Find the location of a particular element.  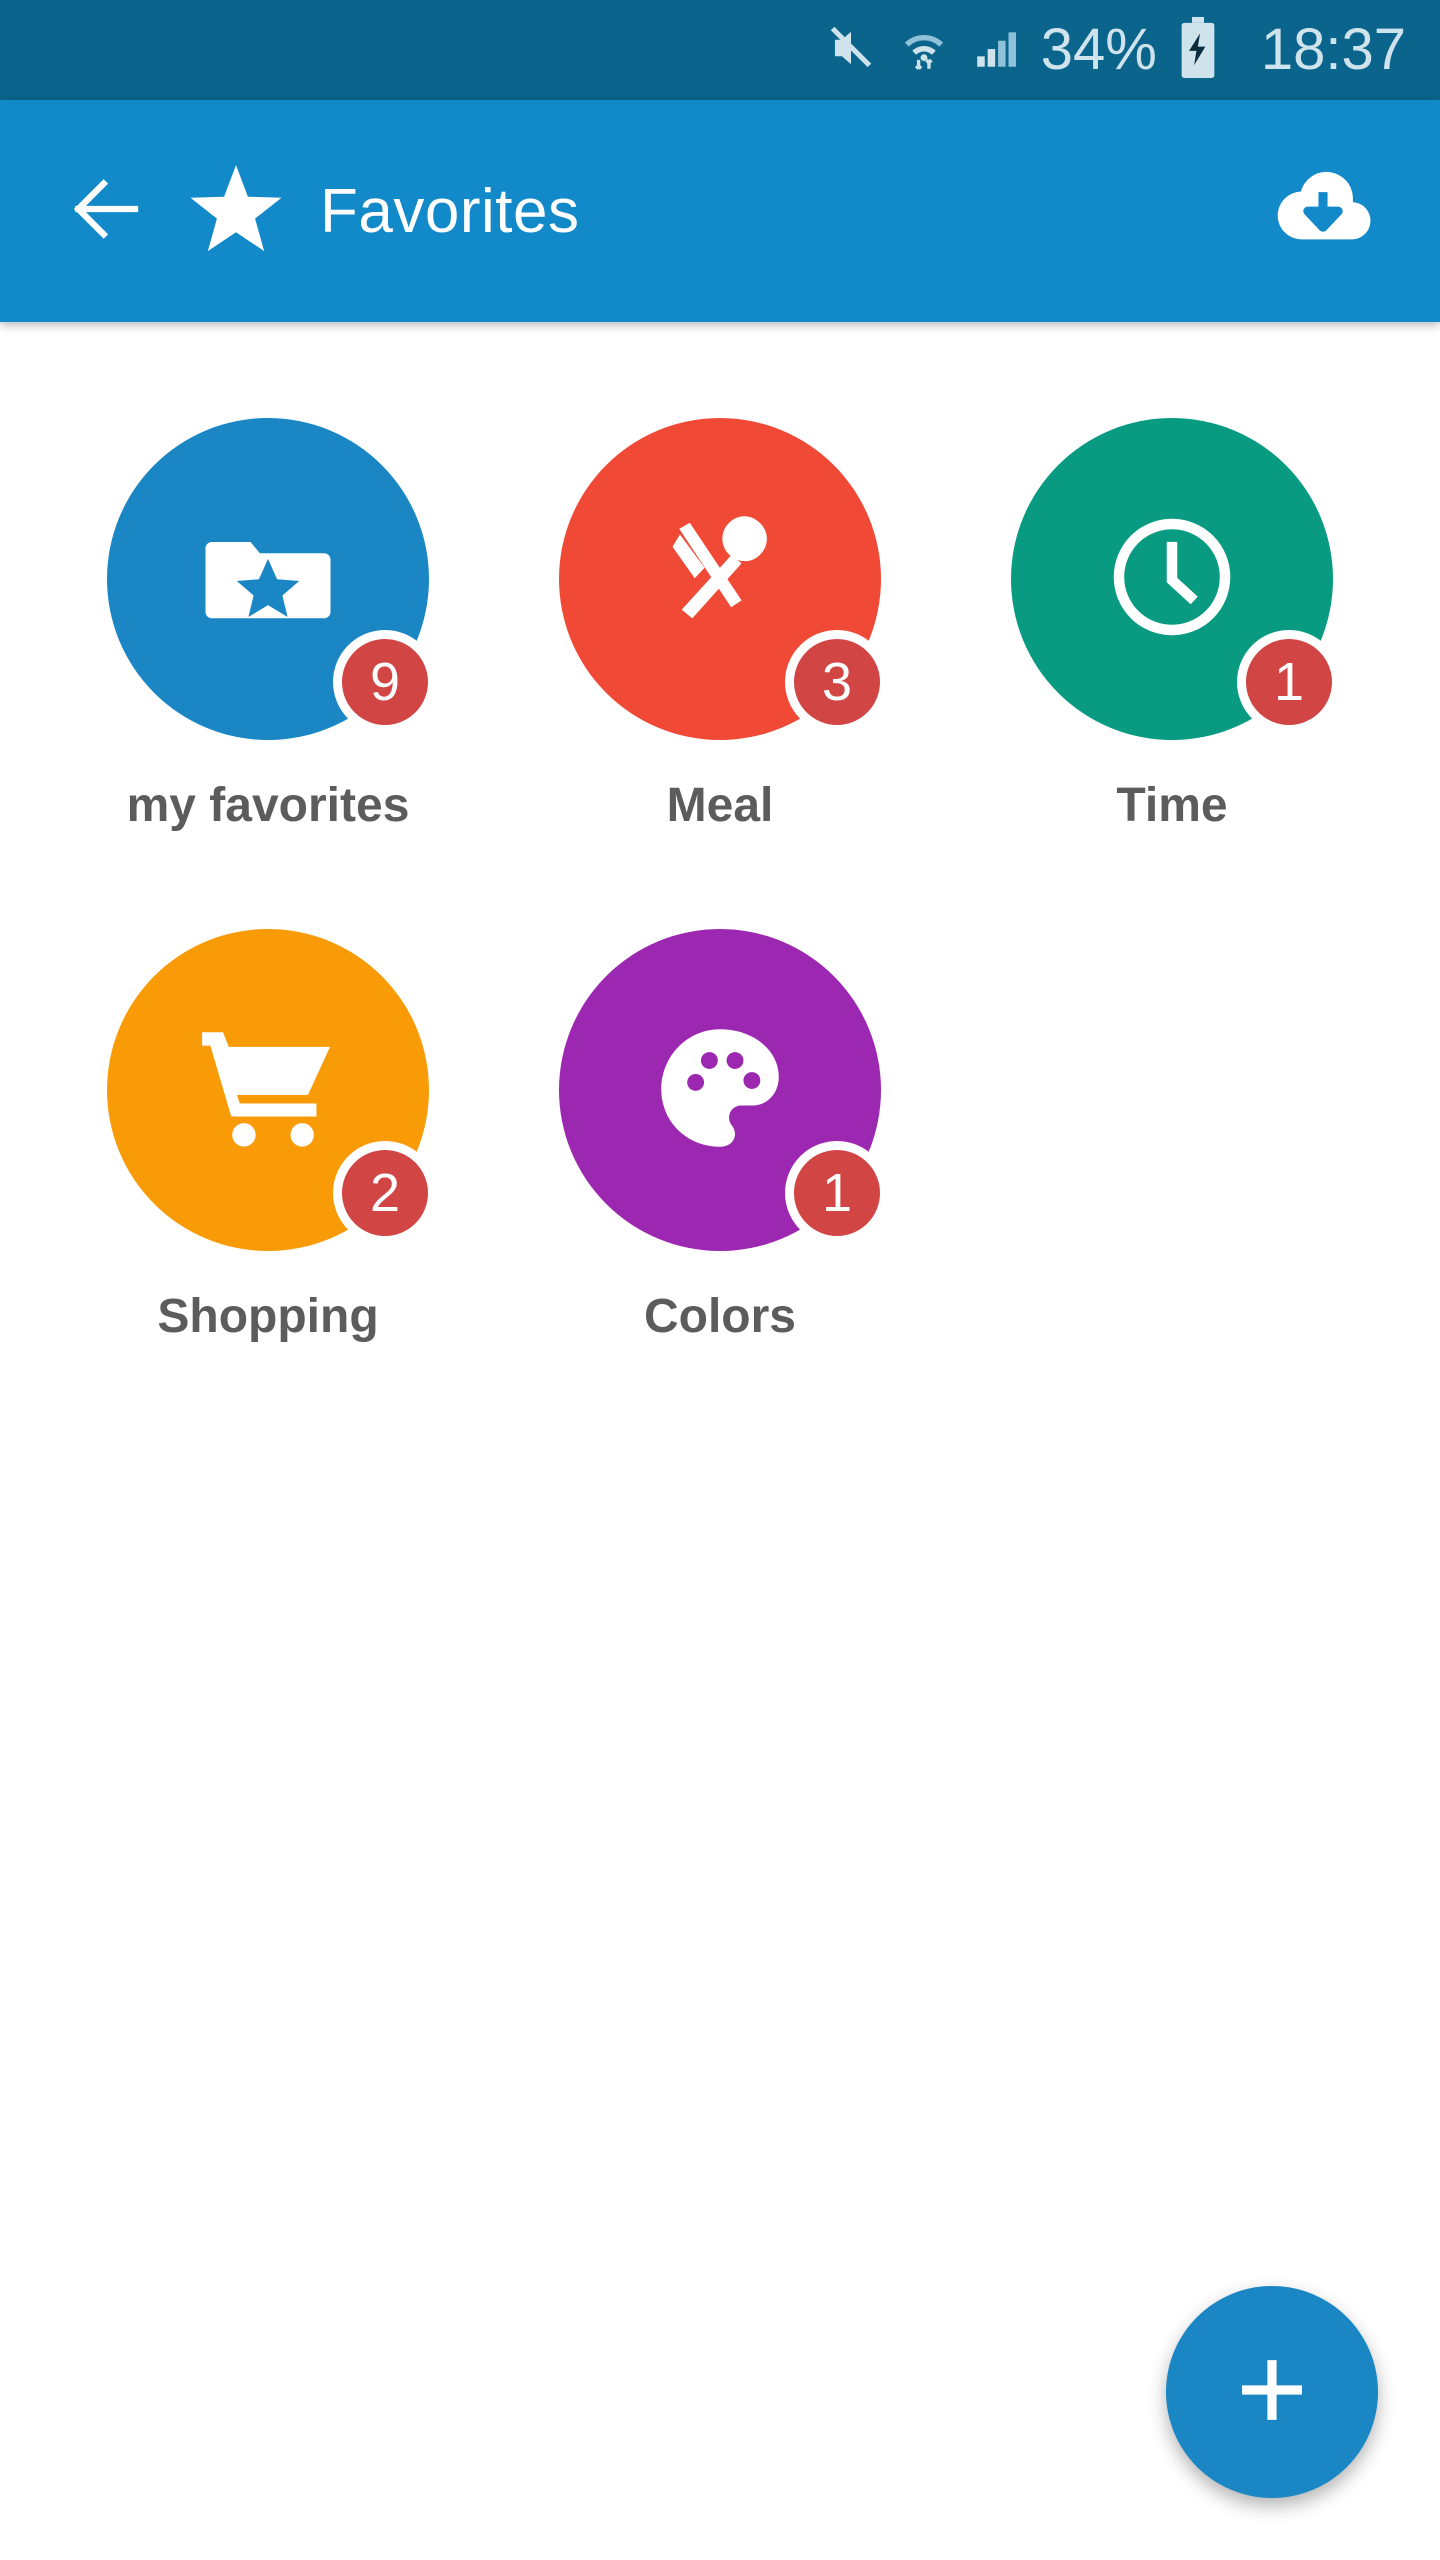

category-item-meal: 3 Meal is located at coordinates (720, 625).